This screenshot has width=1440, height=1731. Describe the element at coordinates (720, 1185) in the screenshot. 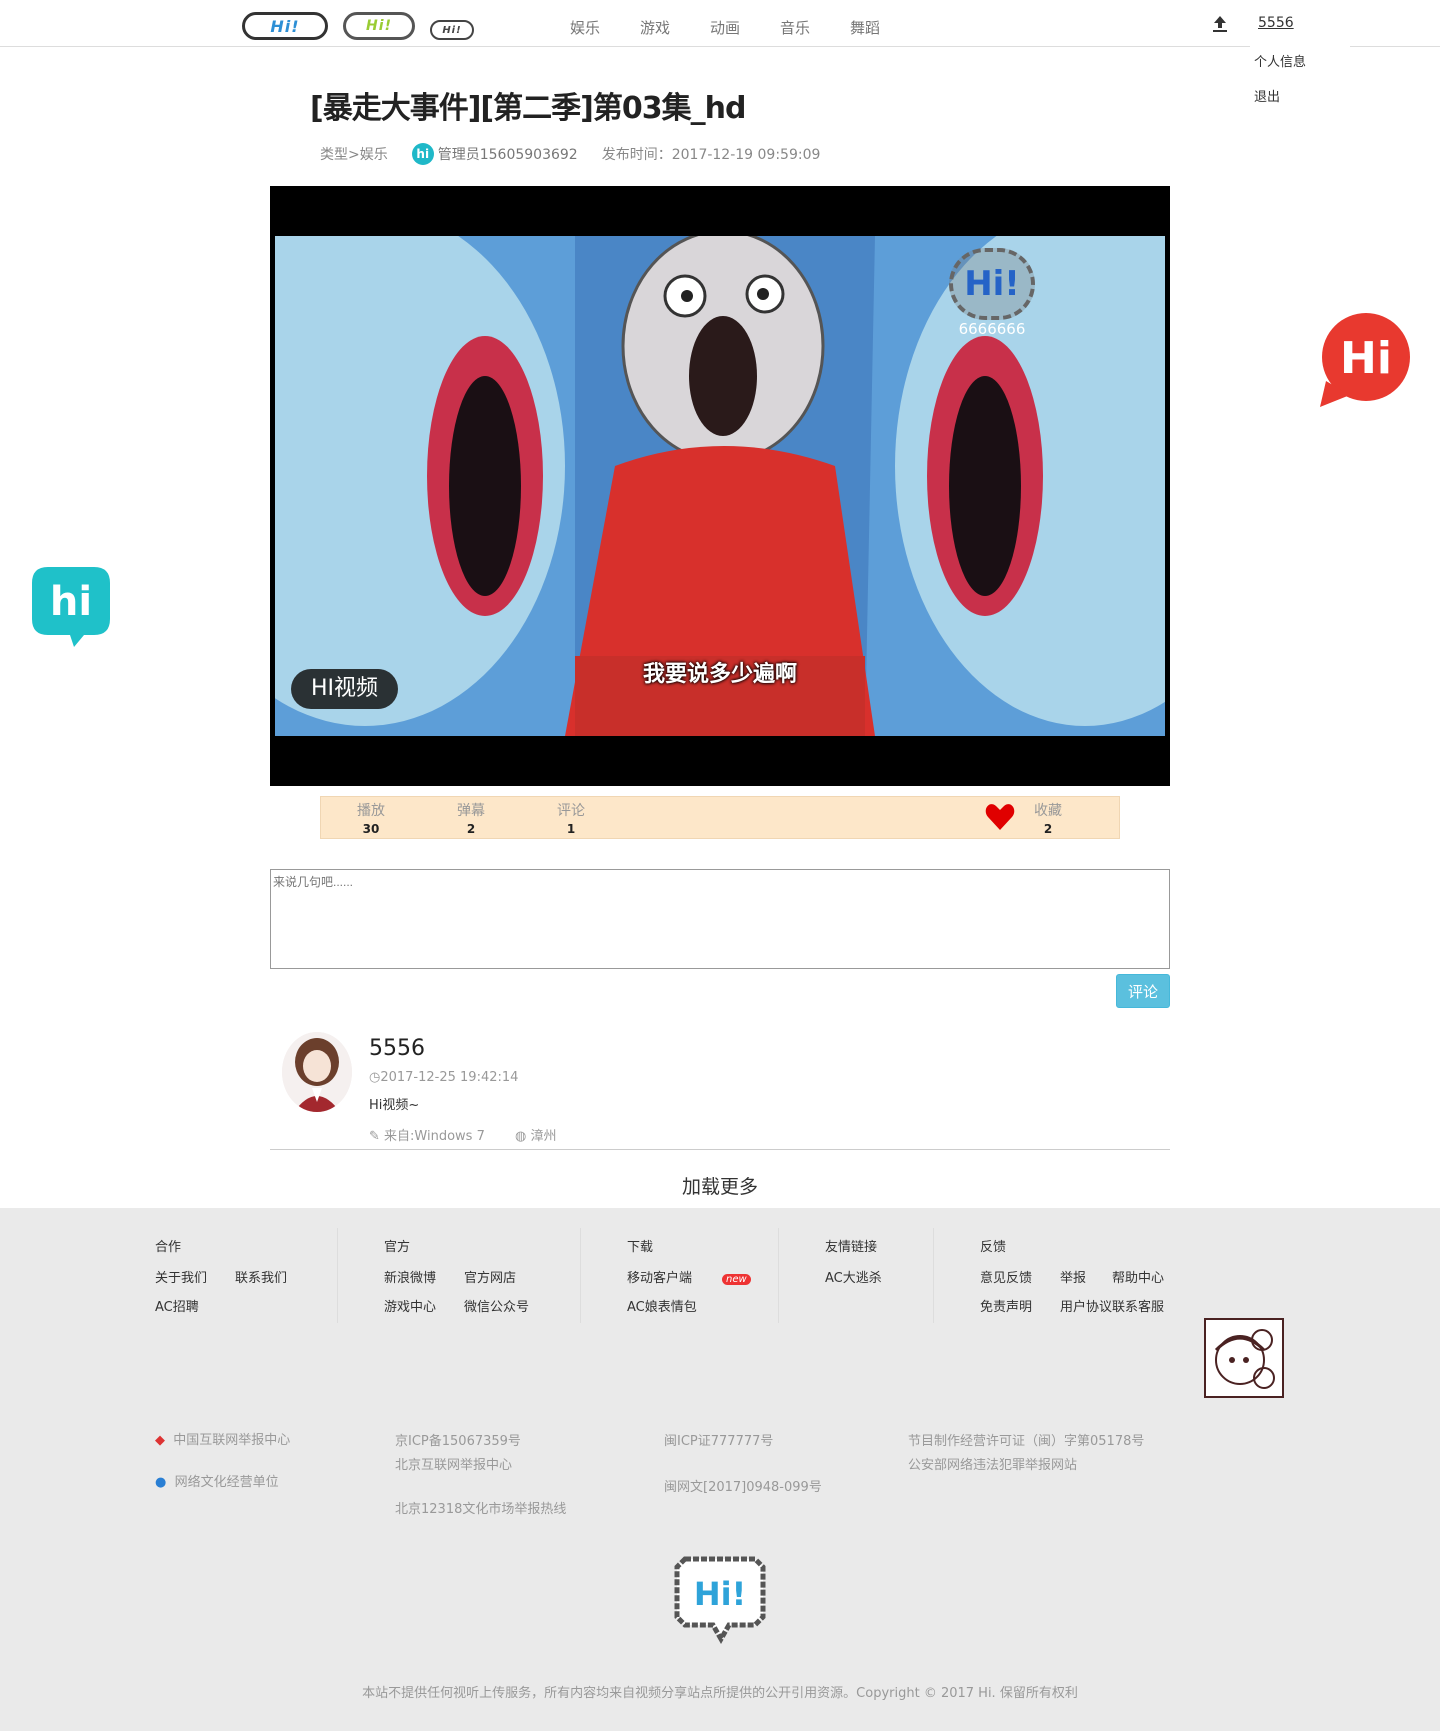

I see `load-more-button: 加载更多` at that location.